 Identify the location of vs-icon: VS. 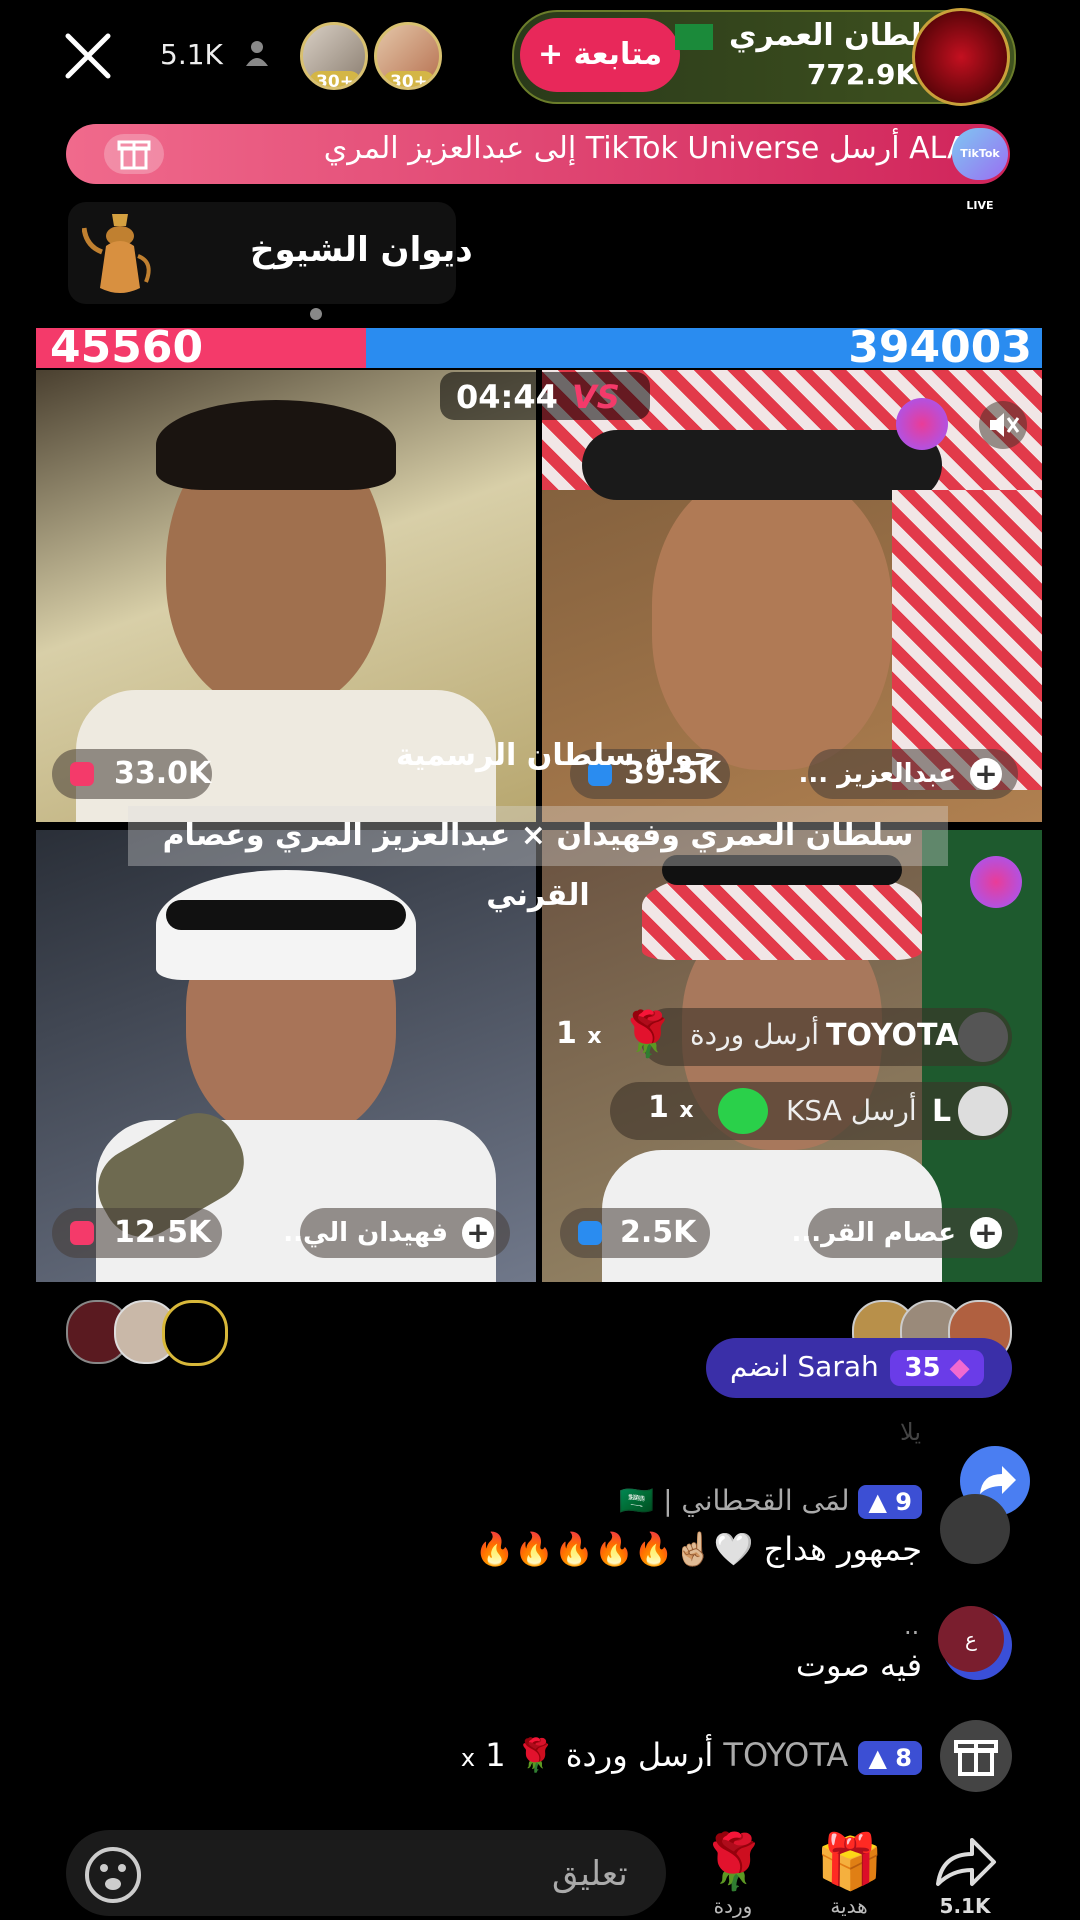
(596, 397).